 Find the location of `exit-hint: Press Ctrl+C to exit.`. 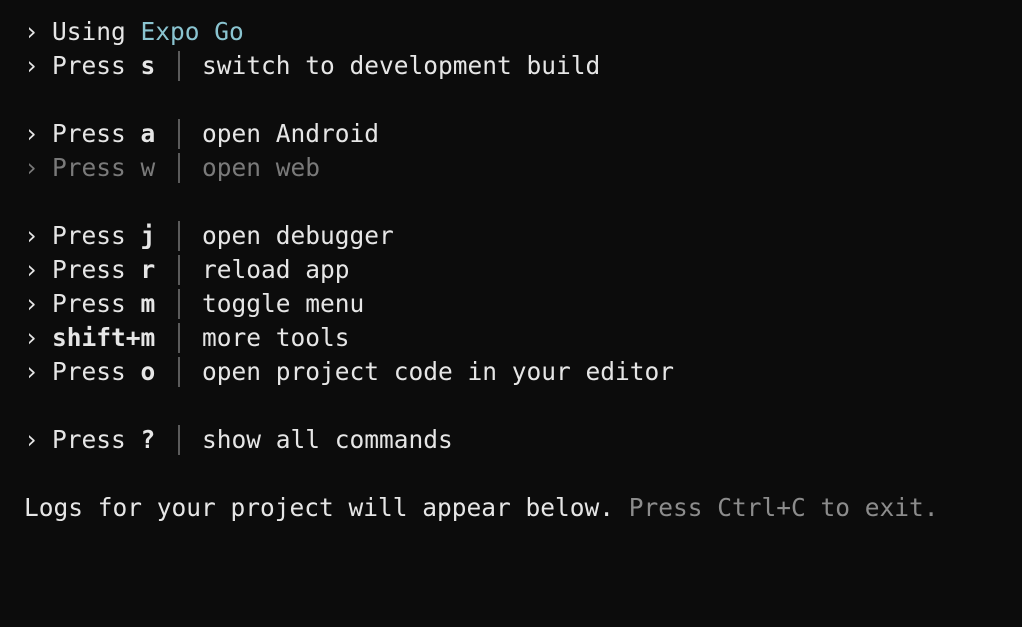

exit-hint: Press Ctrl+C to exit. is located at coordinates (783, 507).